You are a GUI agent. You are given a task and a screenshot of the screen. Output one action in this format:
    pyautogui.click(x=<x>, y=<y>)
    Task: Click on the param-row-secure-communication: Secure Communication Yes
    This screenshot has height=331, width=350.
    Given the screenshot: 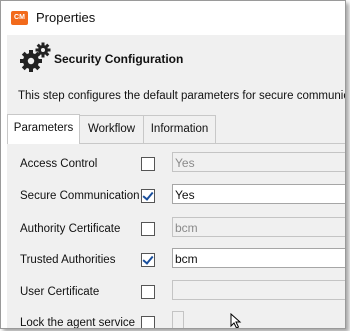 What is the action you would take?
    pyautogui.click(x=176, y=197)
    